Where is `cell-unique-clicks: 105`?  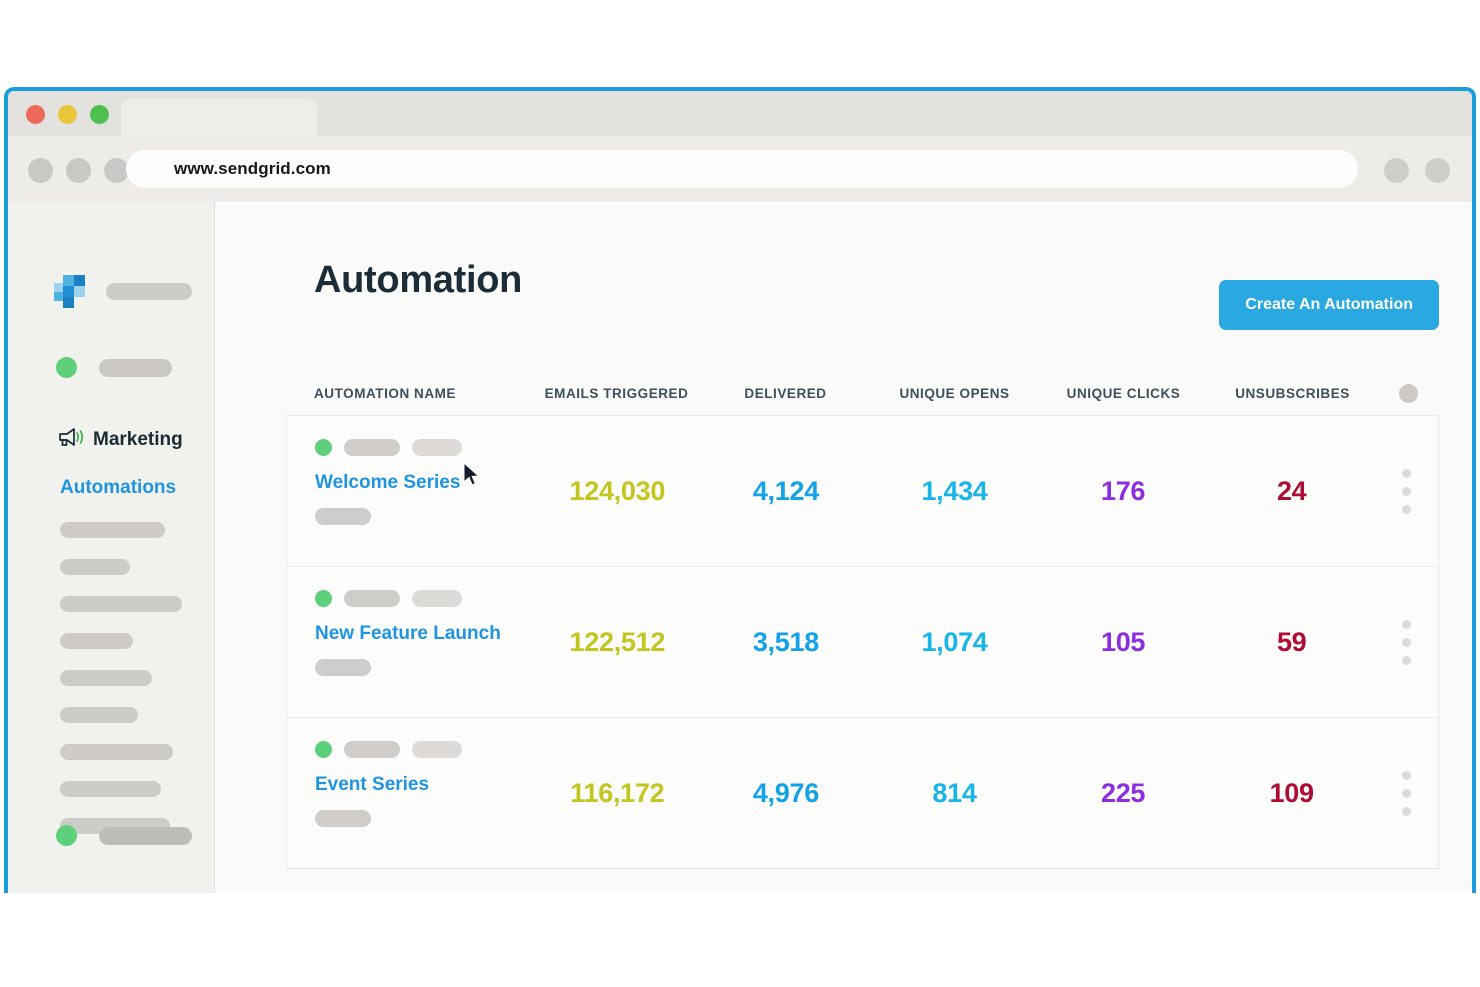
cell-unique-clicks: 105 is located at coordinates (1123, 641).